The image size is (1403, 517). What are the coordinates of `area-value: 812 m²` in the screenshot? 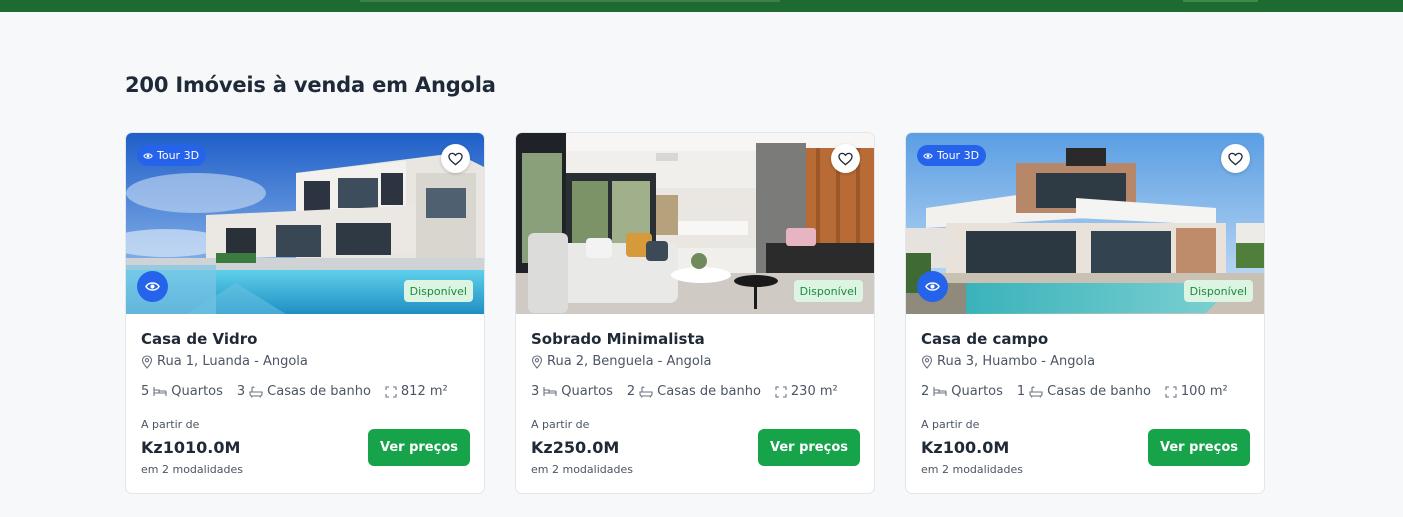 It's located at (424, 391).